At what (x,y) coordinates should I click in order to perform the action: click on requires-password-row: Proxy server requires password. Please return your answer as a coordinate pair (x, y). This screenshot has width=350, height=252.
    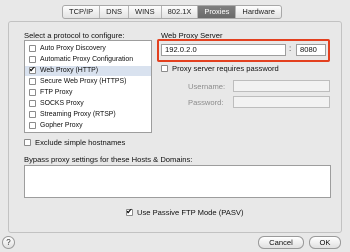
    Looking at the image, I should click on (220, 68).